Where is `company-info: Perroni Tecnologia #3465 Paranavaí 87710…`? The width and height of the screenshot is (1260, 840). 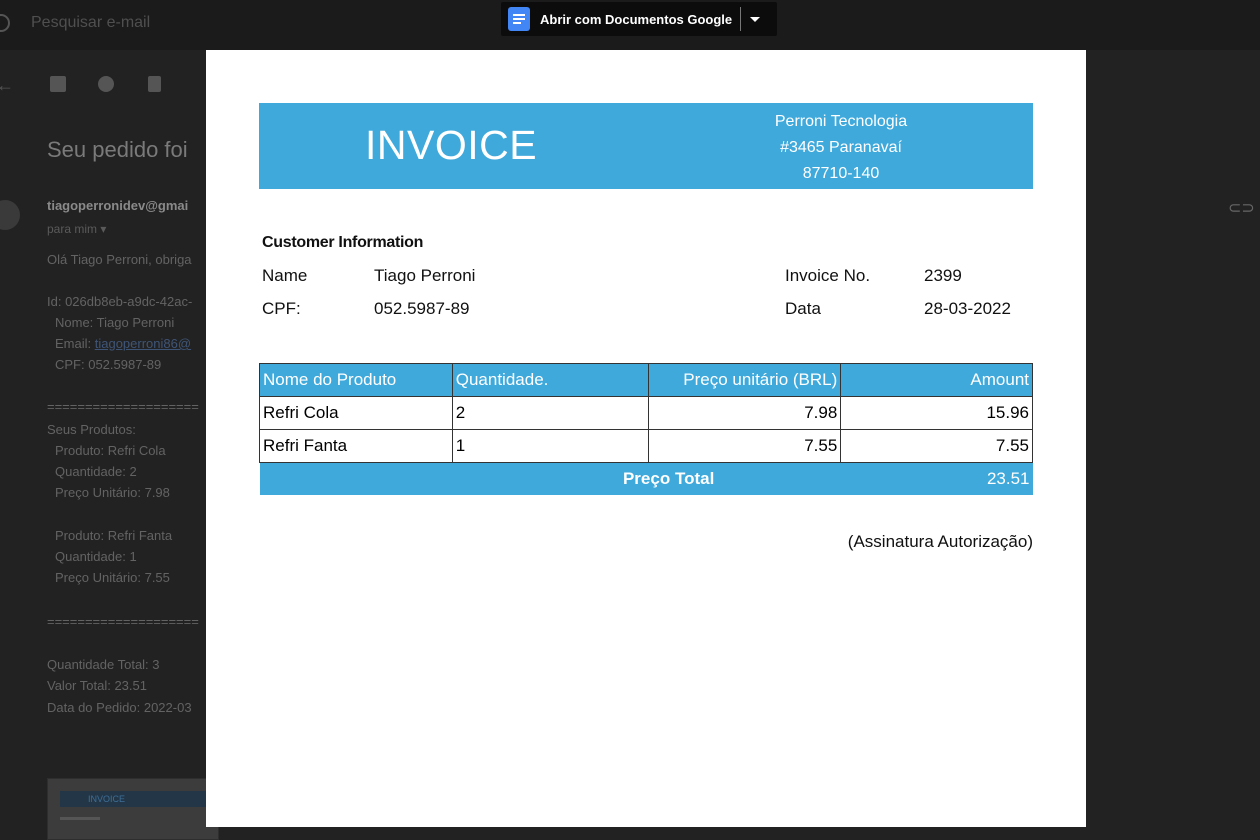 company-info: Perroni Tecnologia #3465 Paranavaí 87710… is located at coordinates (841, 148).